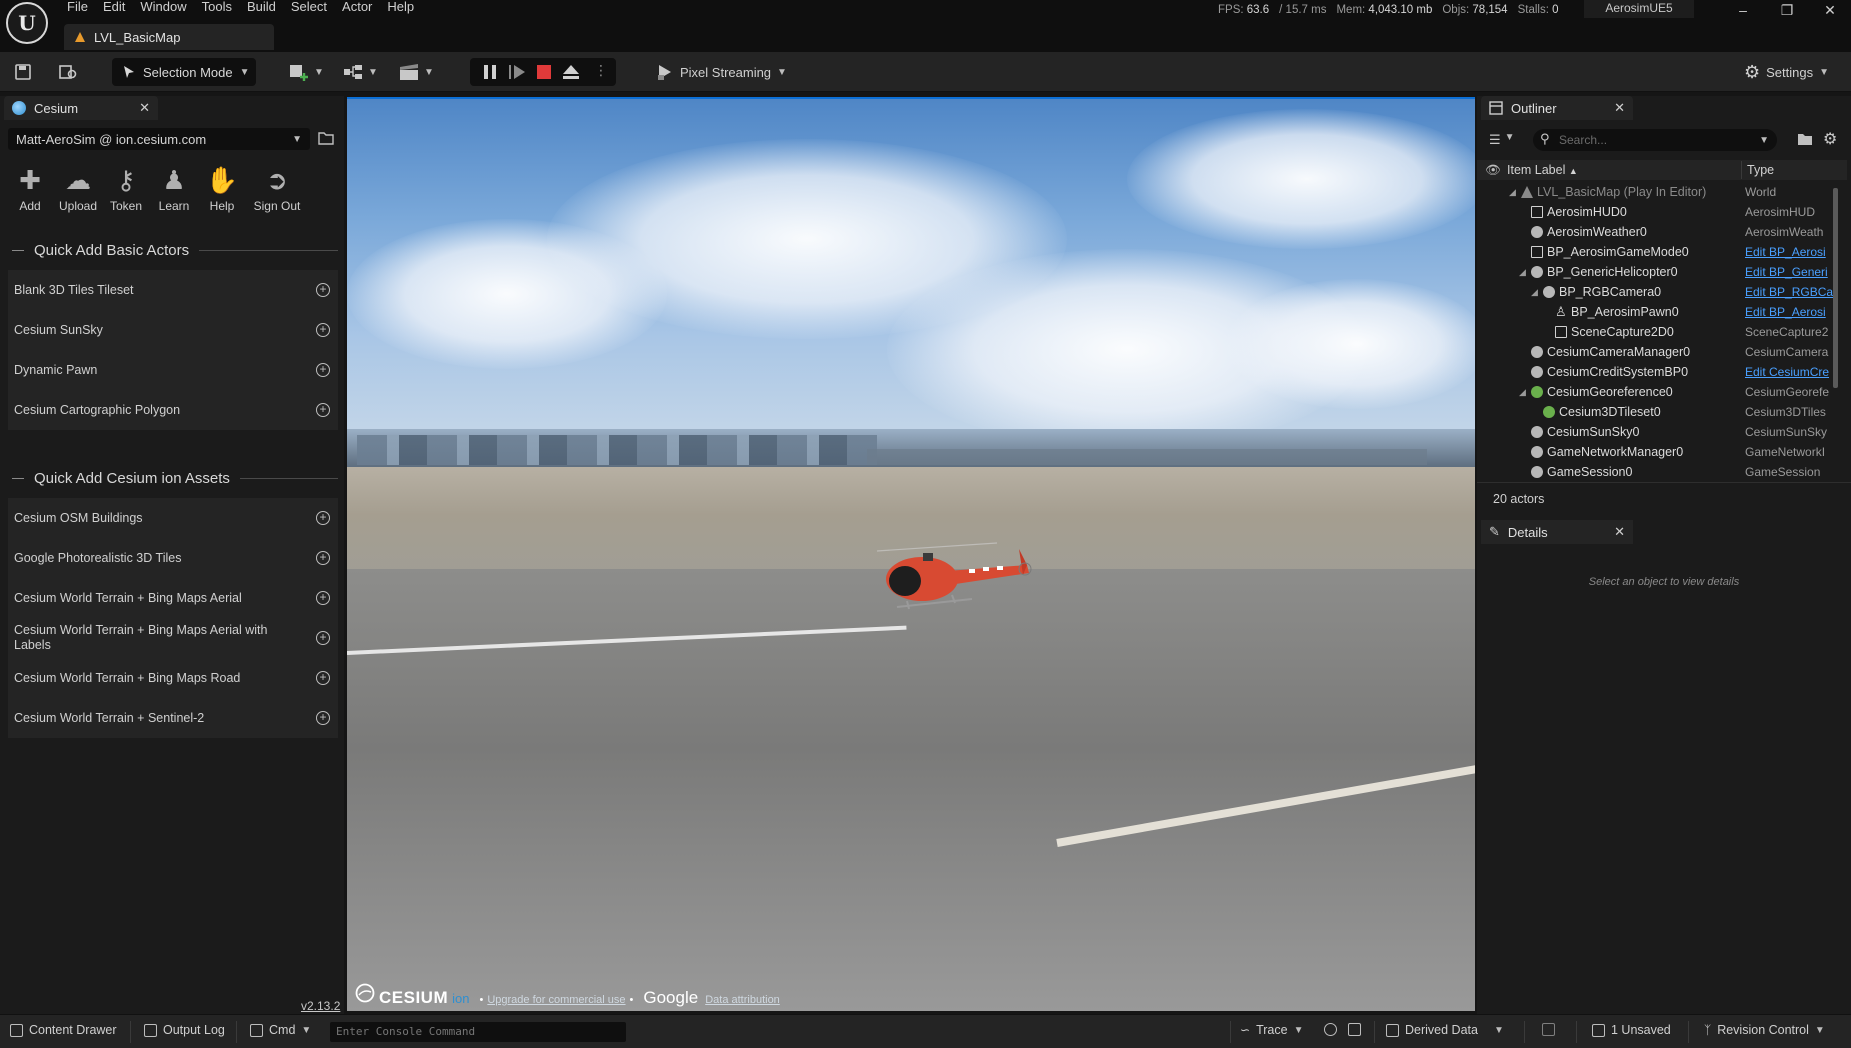 The image size is (1851, 1048). Describe the element at coordinates (1662, 432) in the screenshot. I see `table-row: CesiumSunSky0 CesiumSunSky` at that location.